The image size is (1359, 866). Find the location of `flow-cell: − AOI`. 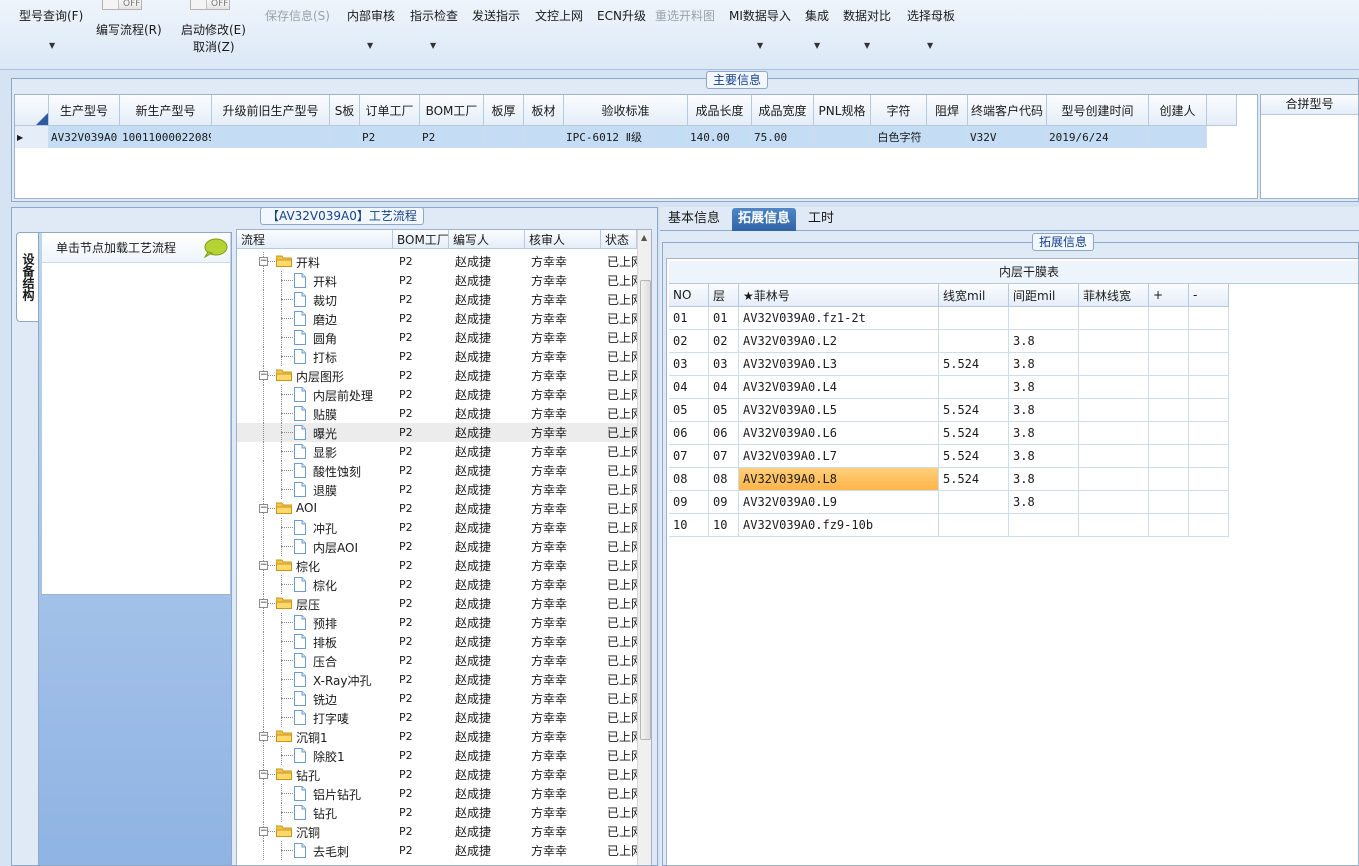

flow-cell: − AOI is located at coordinates (315, 508).